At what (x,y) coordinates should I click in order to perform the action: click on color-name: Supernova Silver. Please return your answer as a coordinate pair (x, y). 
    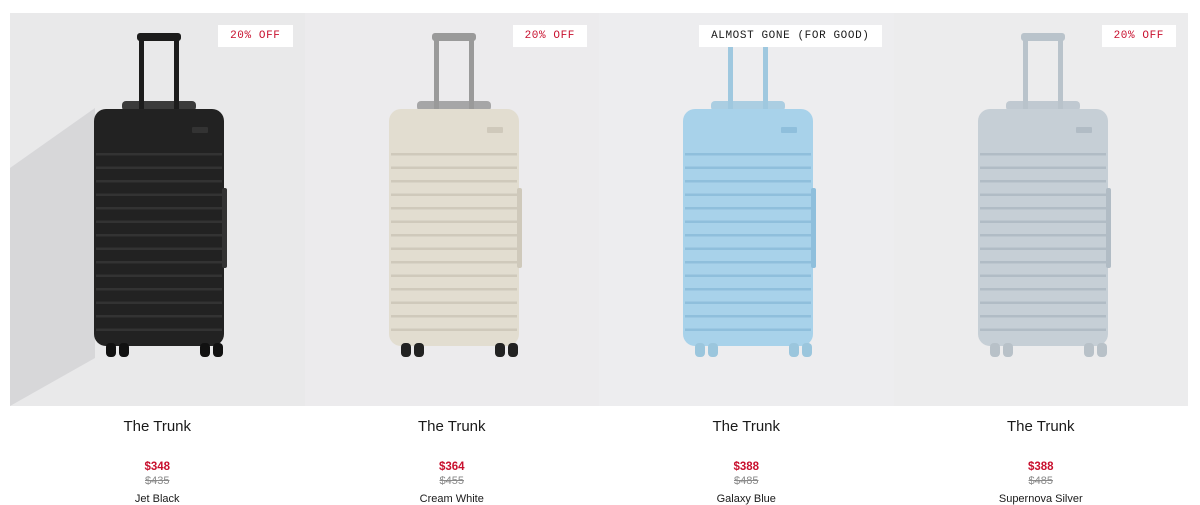
    Looking at the image, I should click on (1040, 499).